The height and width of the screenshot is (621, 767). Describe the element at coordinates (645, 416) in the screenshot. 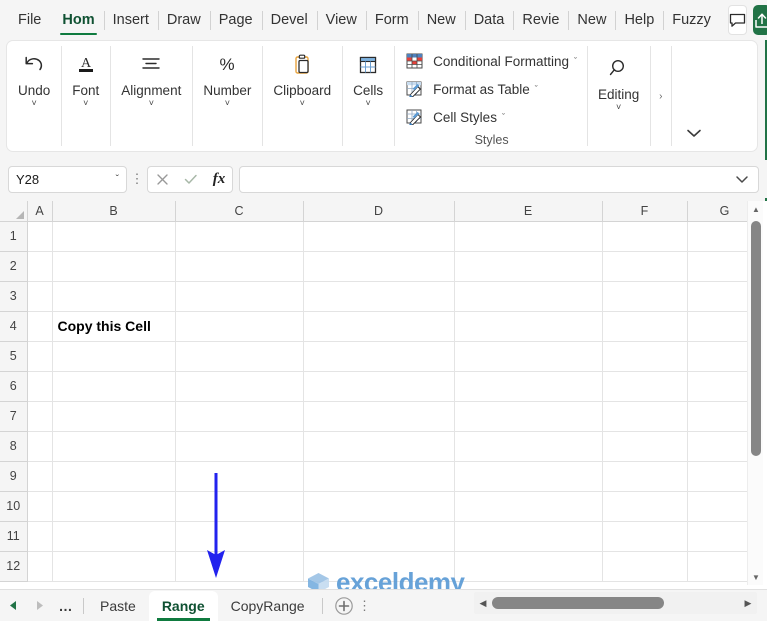

I see `cell-F7` at that location.